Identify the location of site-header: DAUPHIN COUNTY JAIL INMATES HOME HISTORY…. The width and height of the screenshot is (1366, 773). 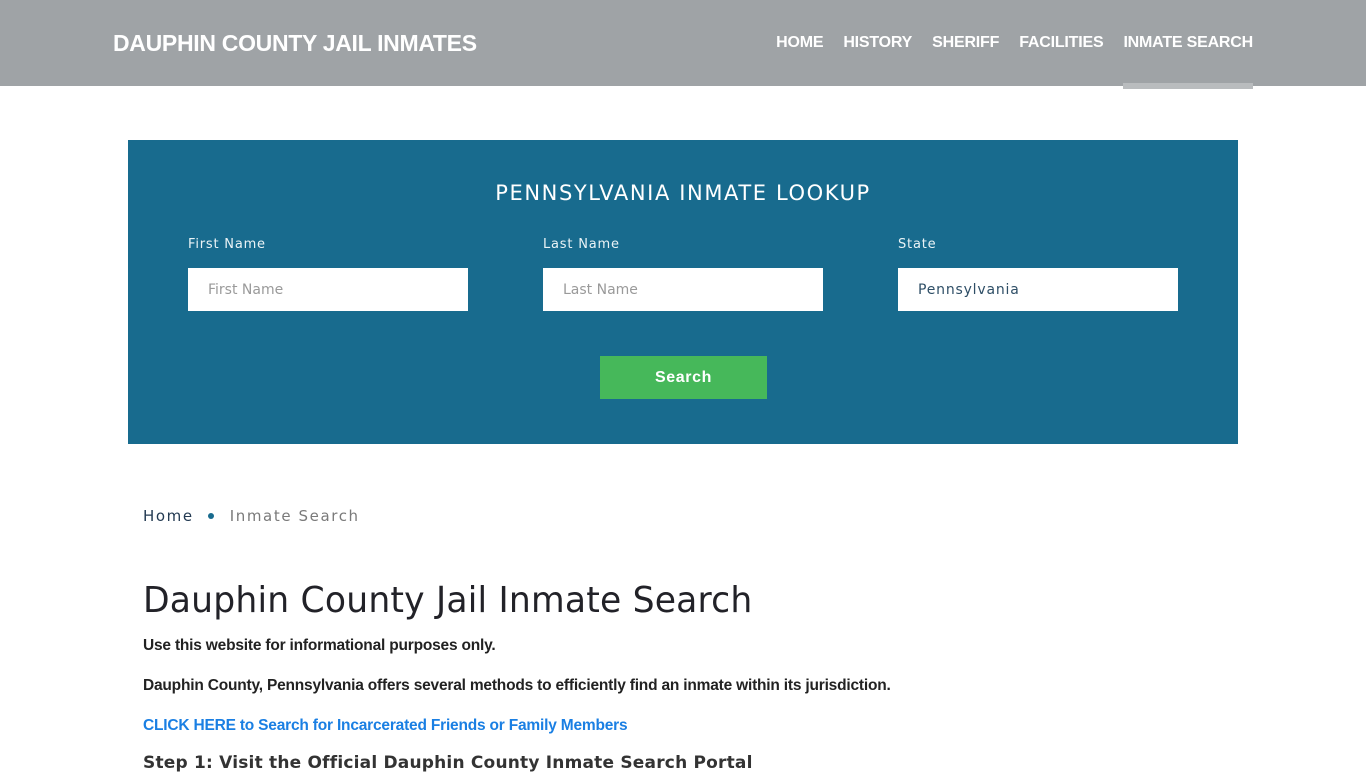
(683, 44).